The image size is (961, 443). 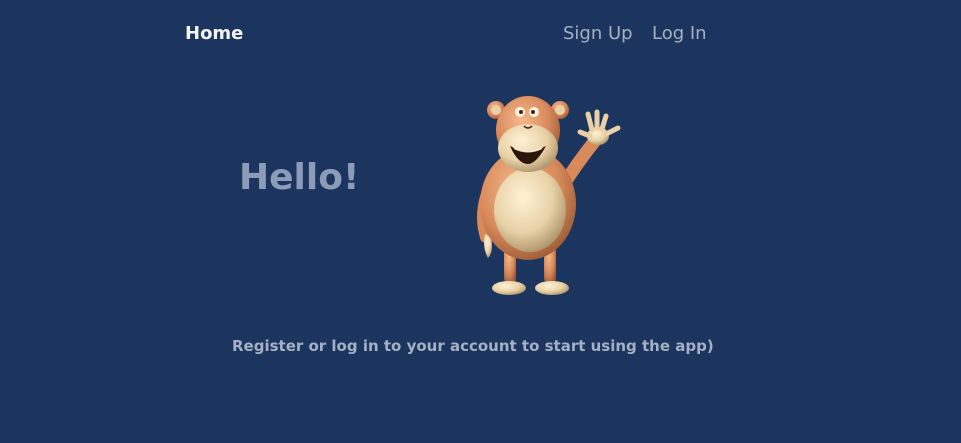 What do you see at coordinates (299, 177) in the screenshot?
I see `greeting-heading: Hello!` at bounding box center [299, 177].